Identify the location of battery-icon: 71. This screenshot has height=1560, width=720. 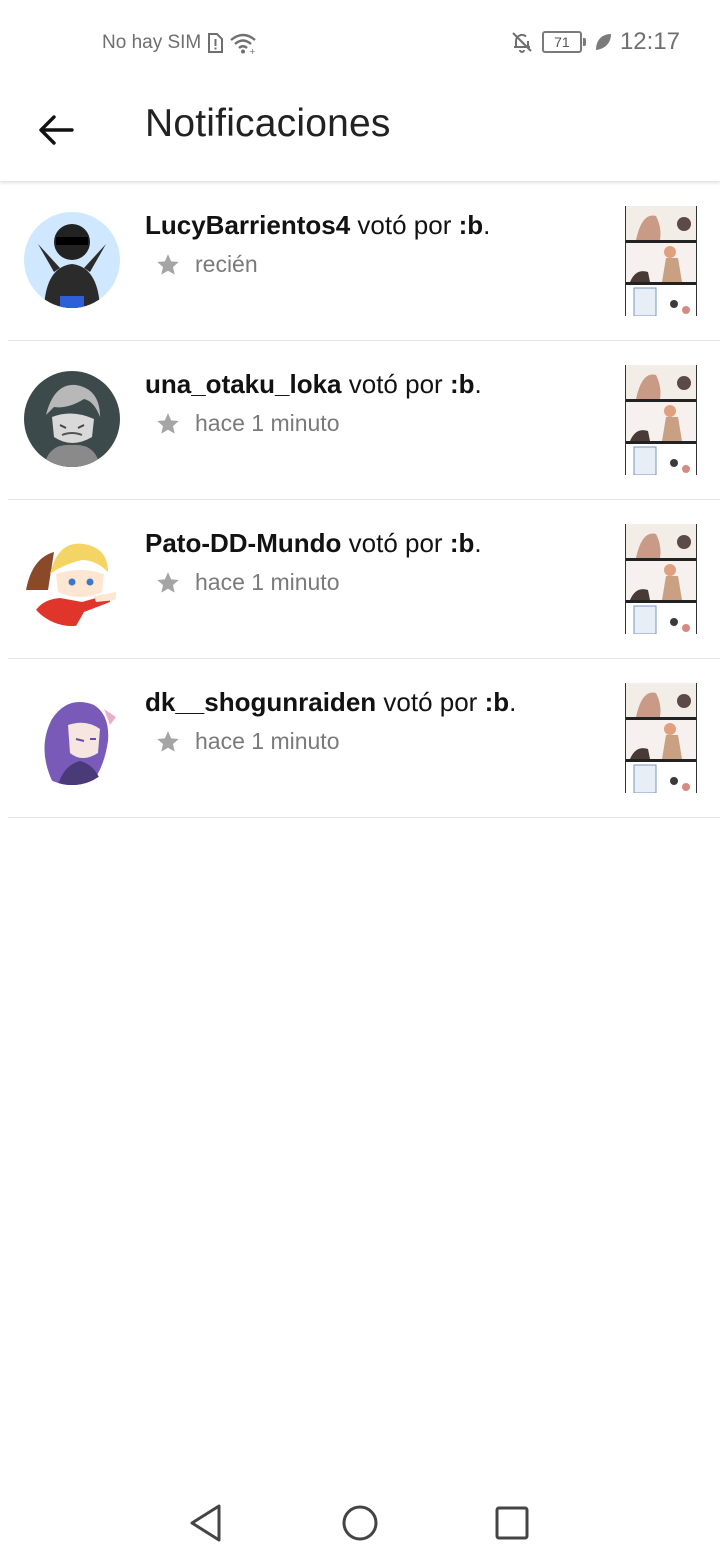
(563, 42).